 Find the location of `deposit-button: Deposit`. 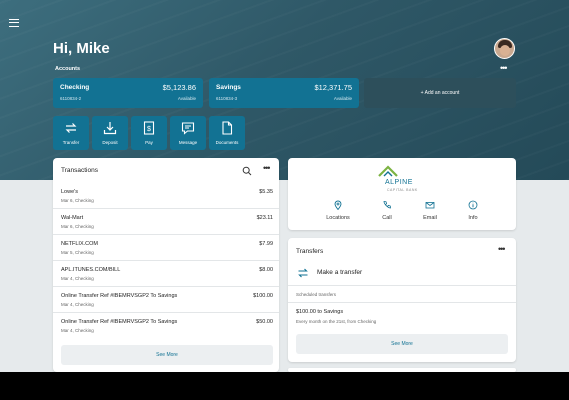

deposit-button: Deposit is located at coordinates (110, 133).